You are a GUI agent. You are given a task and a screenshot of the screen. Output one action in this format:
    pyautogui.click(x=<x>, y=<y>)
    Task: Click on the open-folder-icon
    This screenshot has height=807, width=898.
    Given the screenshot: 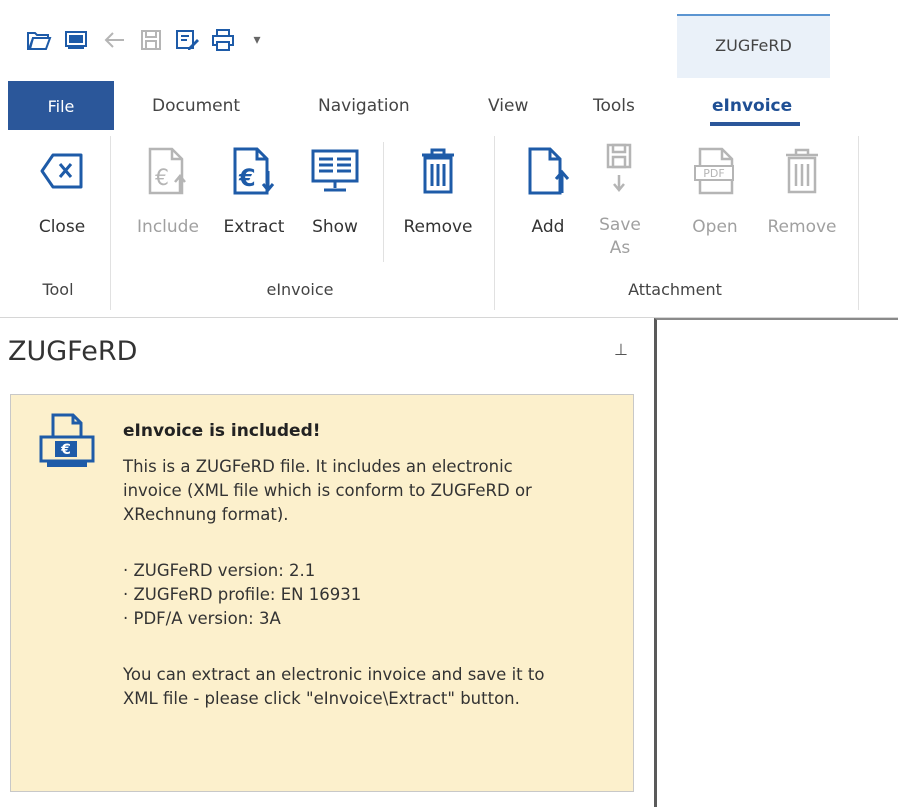 What is the action you would take?
    pyautogui.click(x=39, y=40)
    